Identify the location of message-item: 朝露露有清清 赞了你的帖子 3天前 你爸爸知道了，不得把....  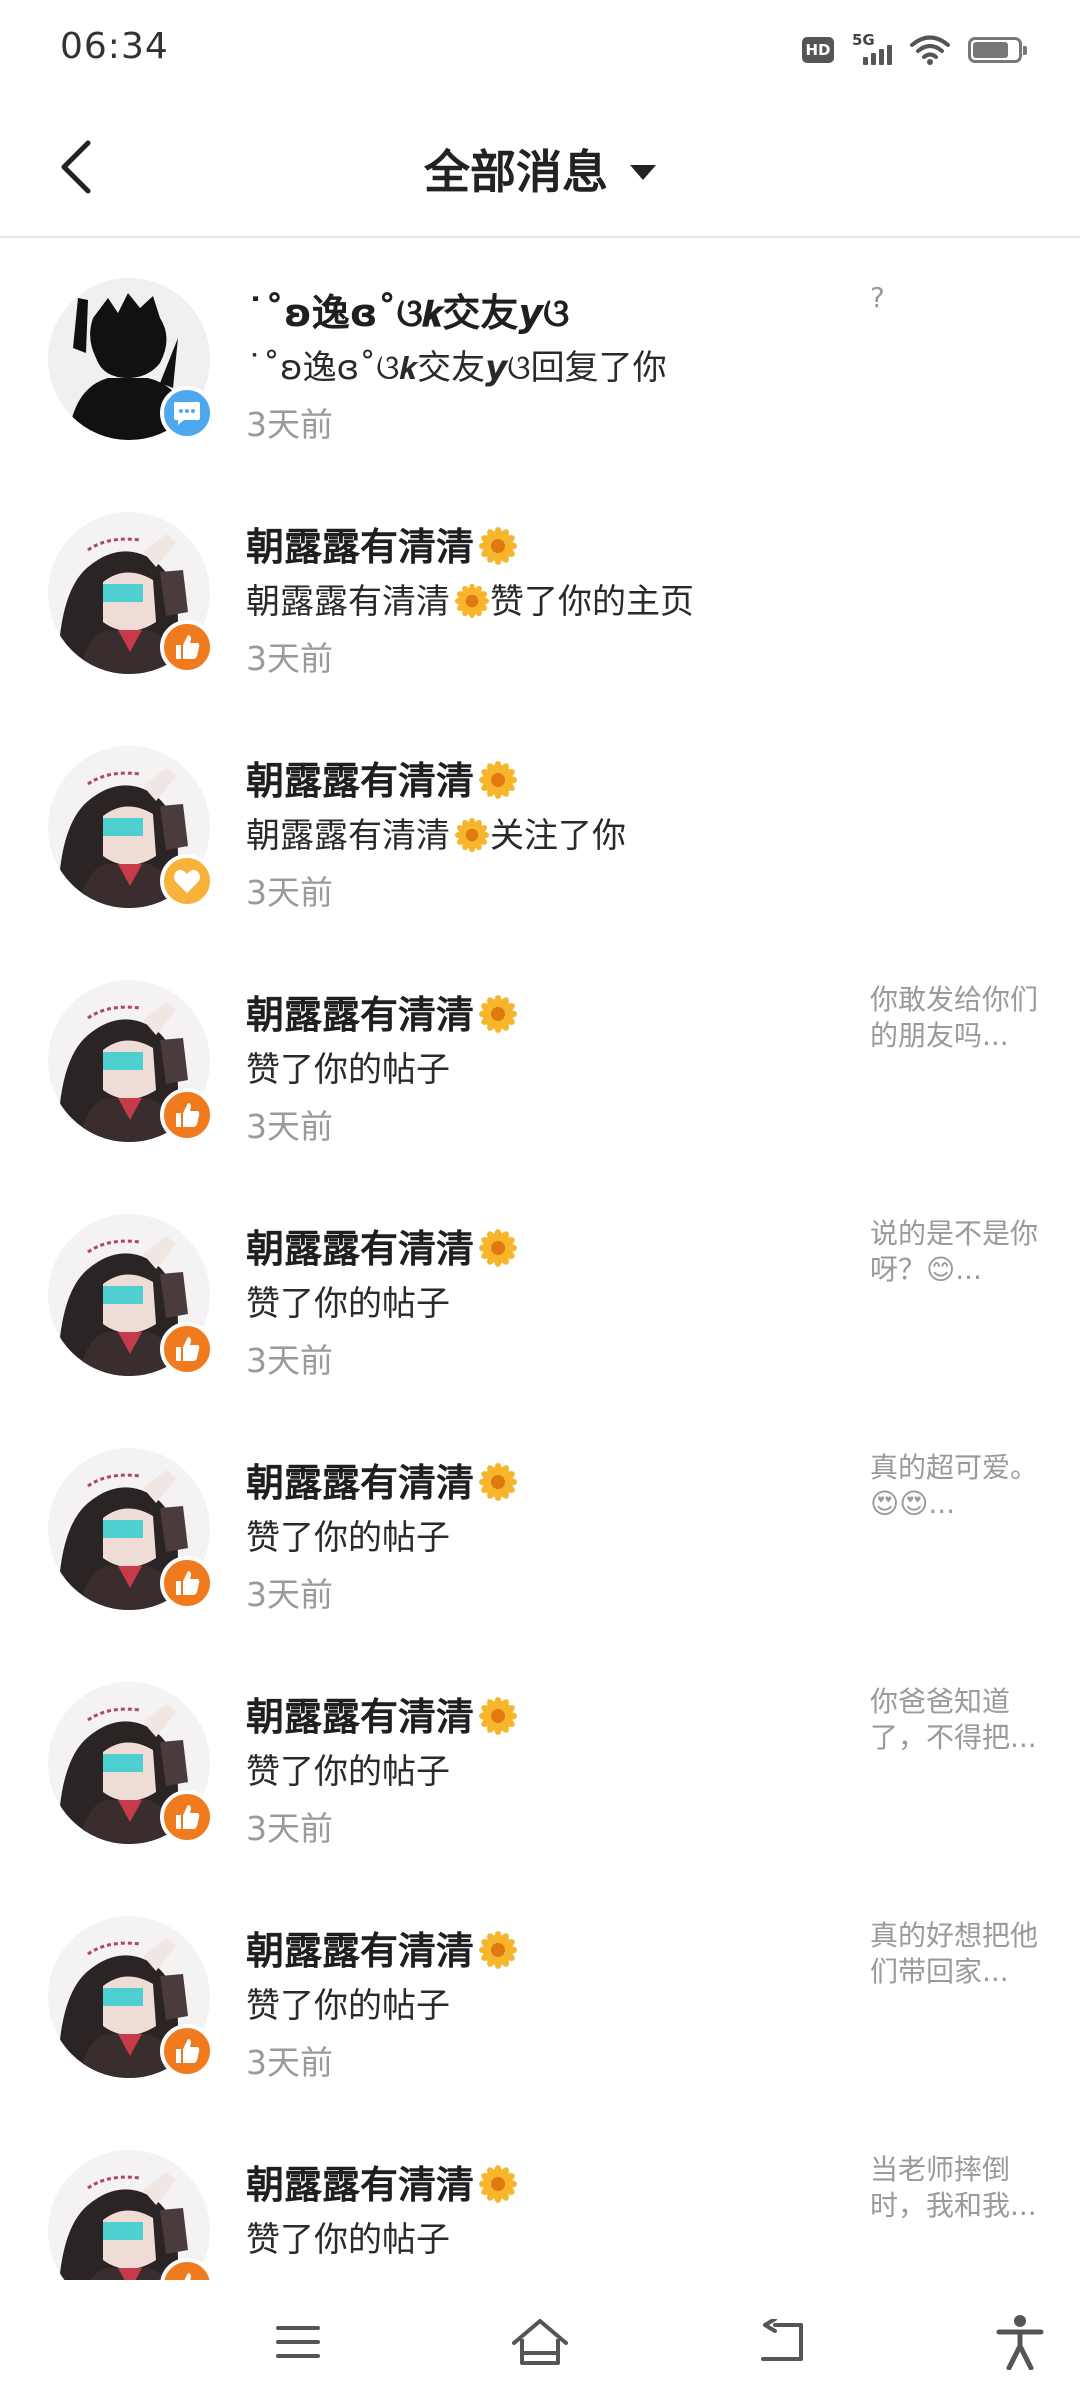
(540, 1761).